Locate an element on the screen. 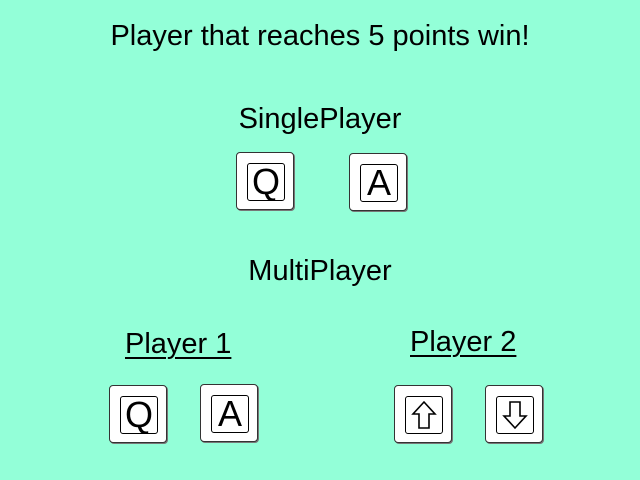  player1-q-key-icon: Q is located at coordinates (138, 414).